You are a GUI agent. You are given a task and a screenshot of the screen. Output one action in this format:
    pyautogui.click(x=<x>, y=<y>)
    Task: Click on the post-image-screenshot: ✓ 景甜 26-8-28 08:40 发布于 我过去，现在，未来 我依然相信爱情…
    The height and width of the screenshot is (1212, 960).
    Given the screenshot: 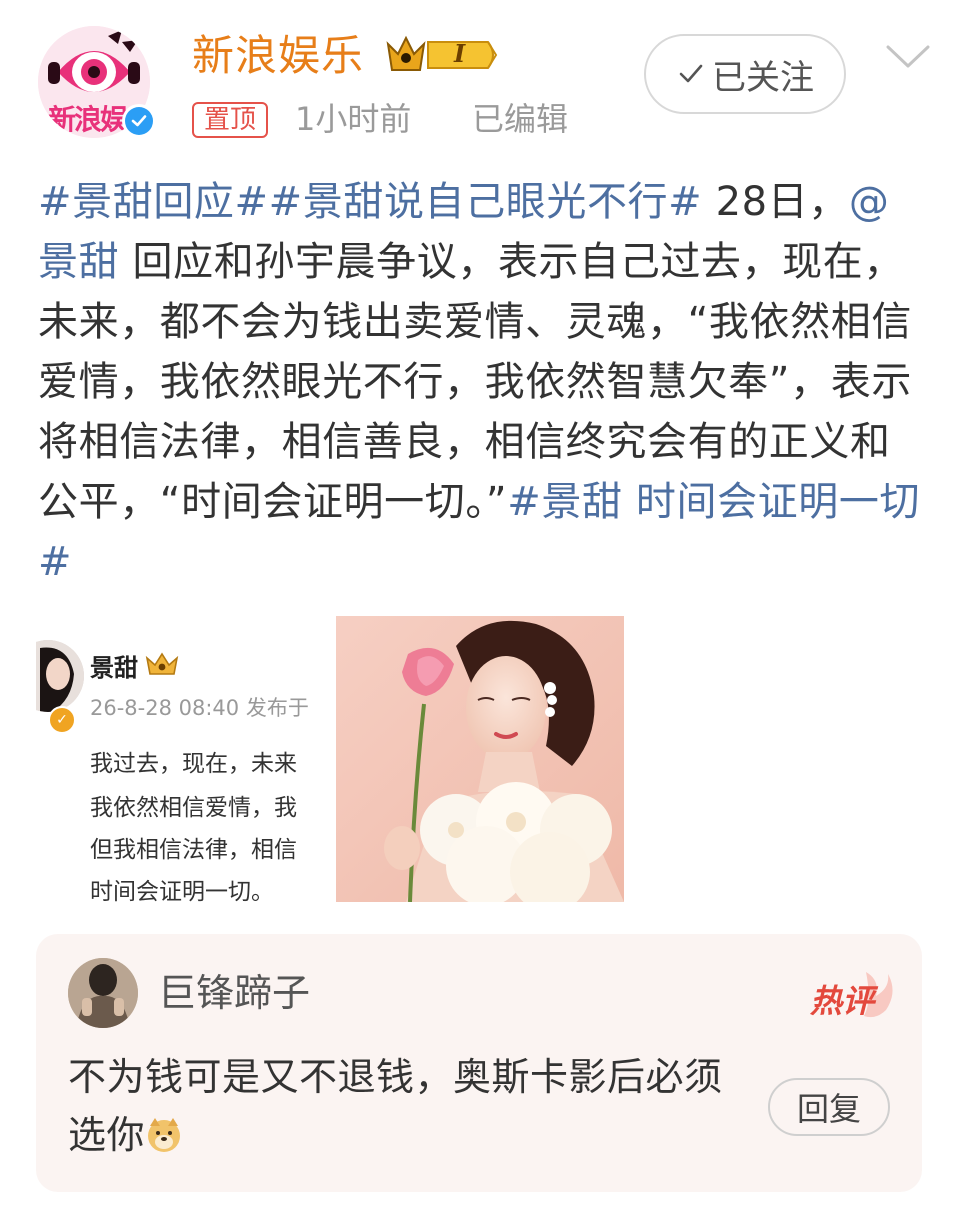 What is the action you would take?
    pyautogui.click(x=182, y=759)
    